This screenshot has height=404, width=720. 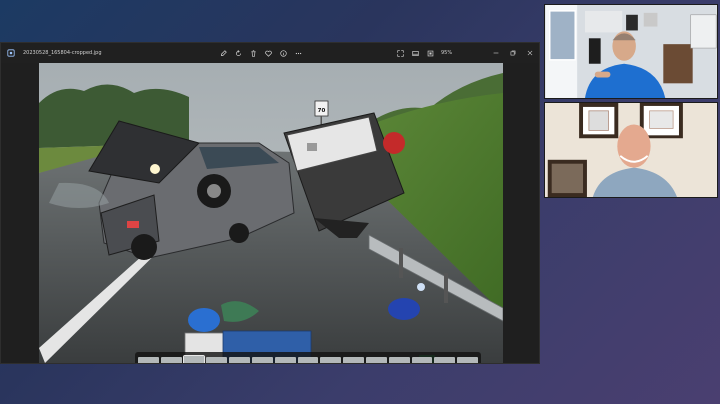 I want to click on view-tools: 95%, so click(x=424, y=53).